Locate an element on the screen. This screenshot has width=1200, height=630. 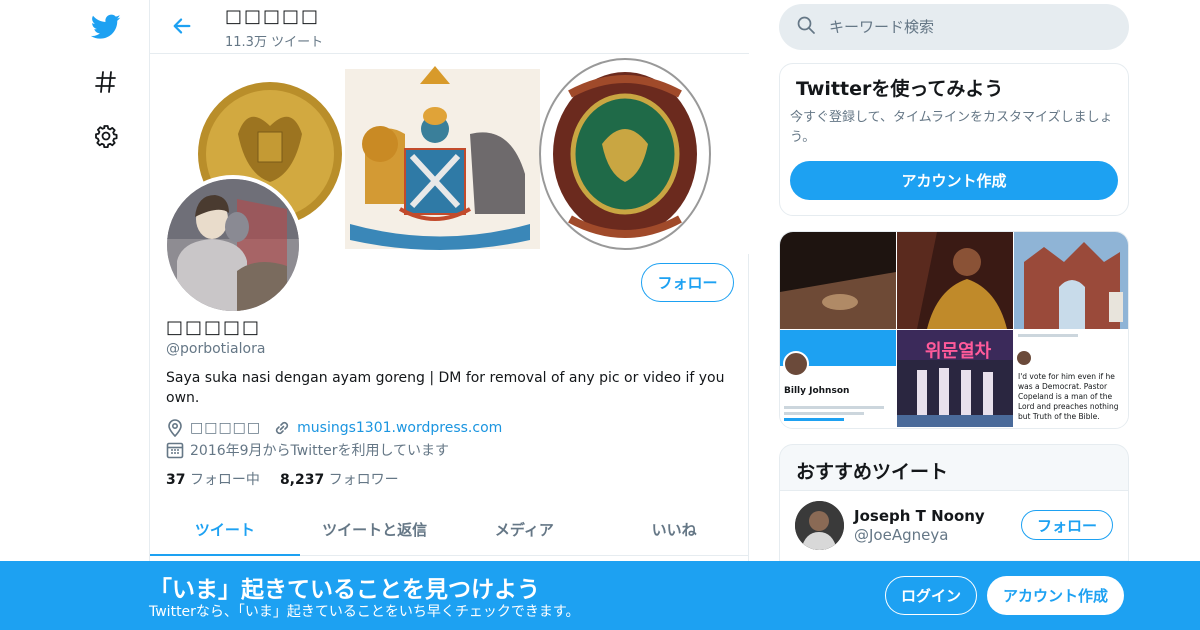
hashtag-glyph is located at coordinates (105, 82).